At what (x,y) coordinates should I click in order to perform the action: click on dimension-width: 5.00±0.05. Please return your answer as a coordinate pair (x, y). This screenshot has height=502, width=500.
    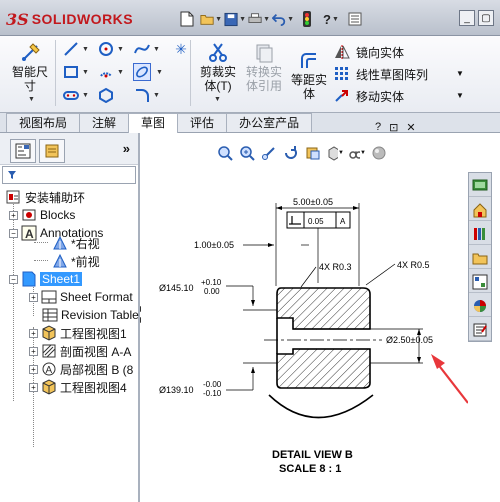
    Looking at the image, I should click on (317, 241).